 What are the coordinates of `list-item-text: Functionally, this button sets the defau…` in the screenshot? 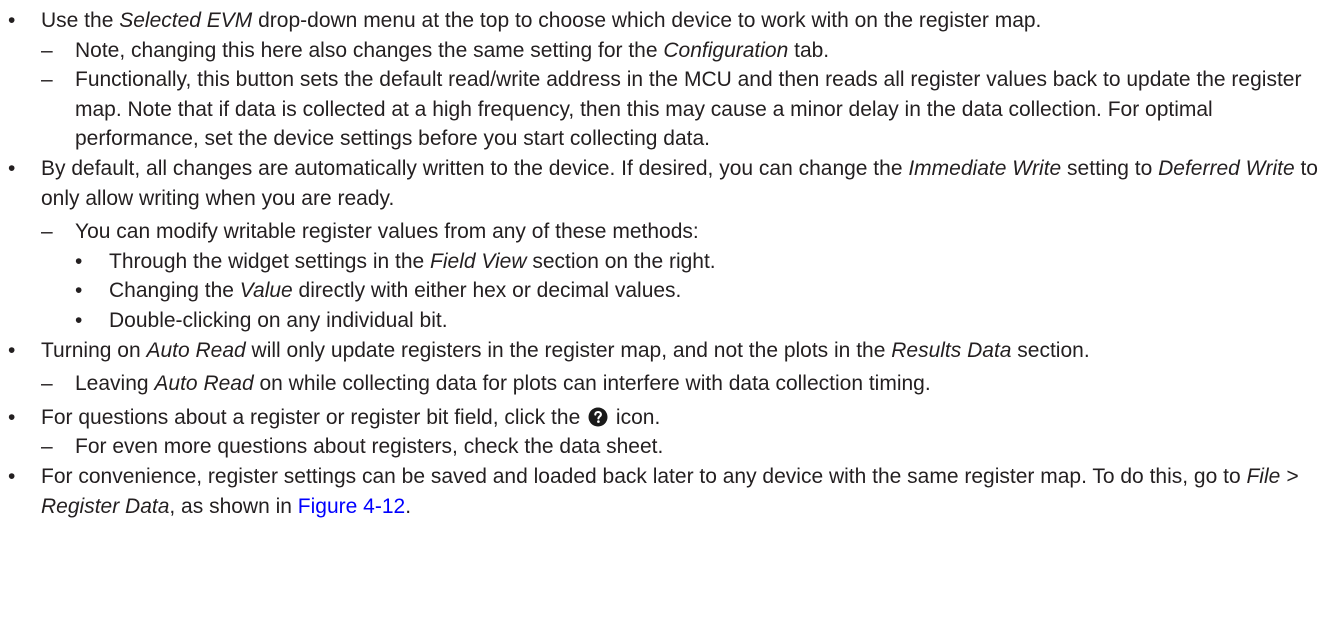 It's located at (688, 109).